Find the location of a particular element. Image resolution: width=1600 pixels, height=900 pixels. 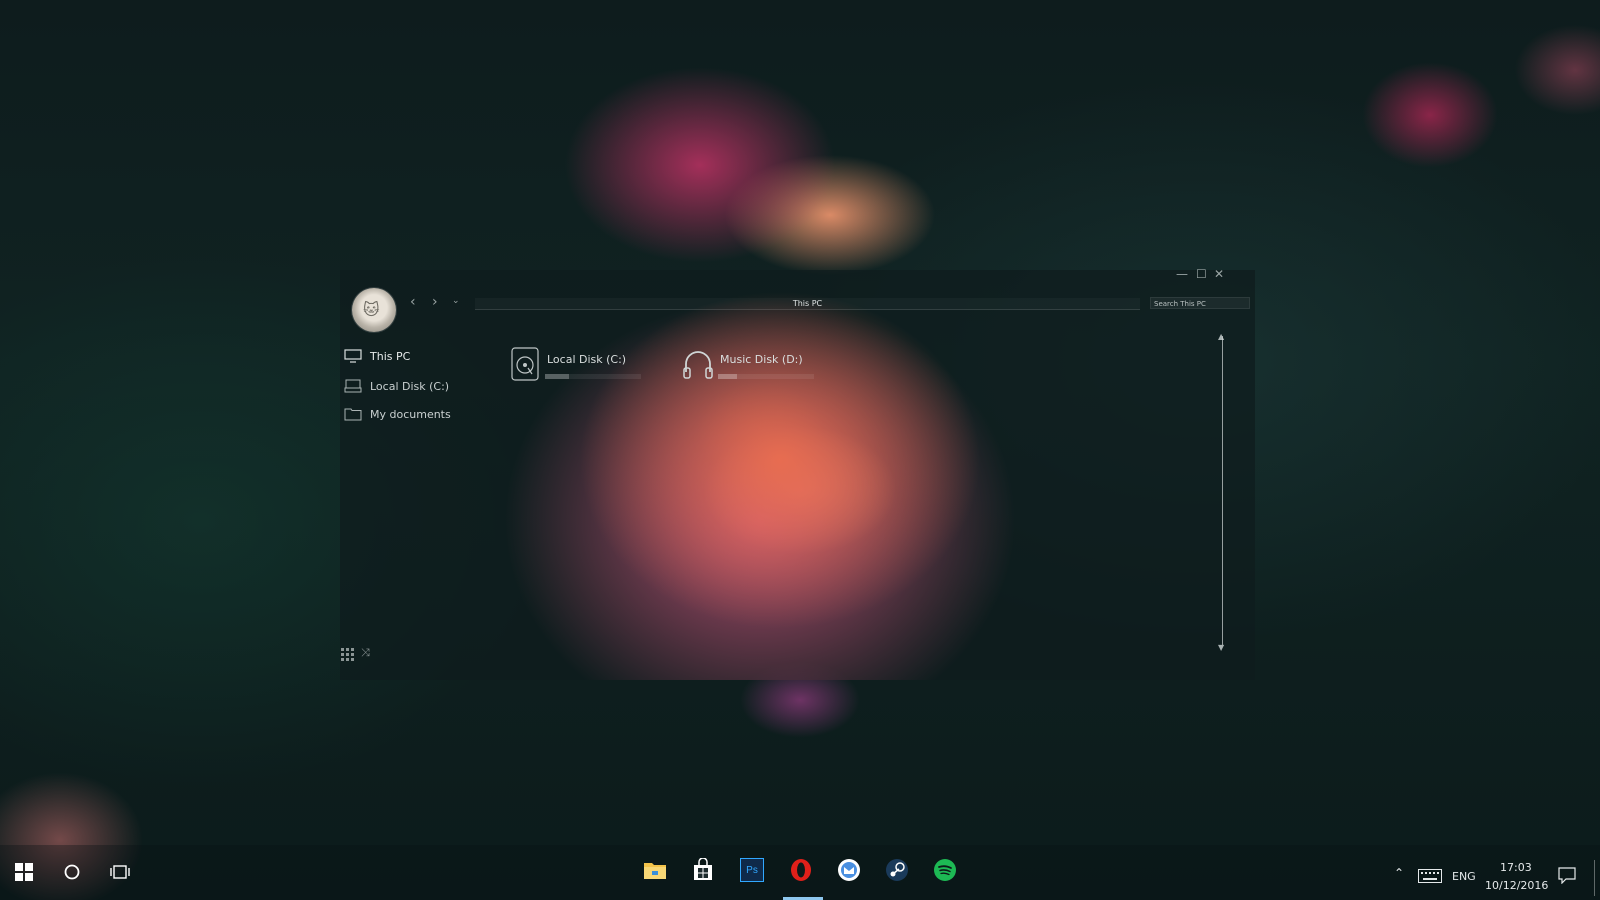

task-view-button is located at coordinates (120, 872).